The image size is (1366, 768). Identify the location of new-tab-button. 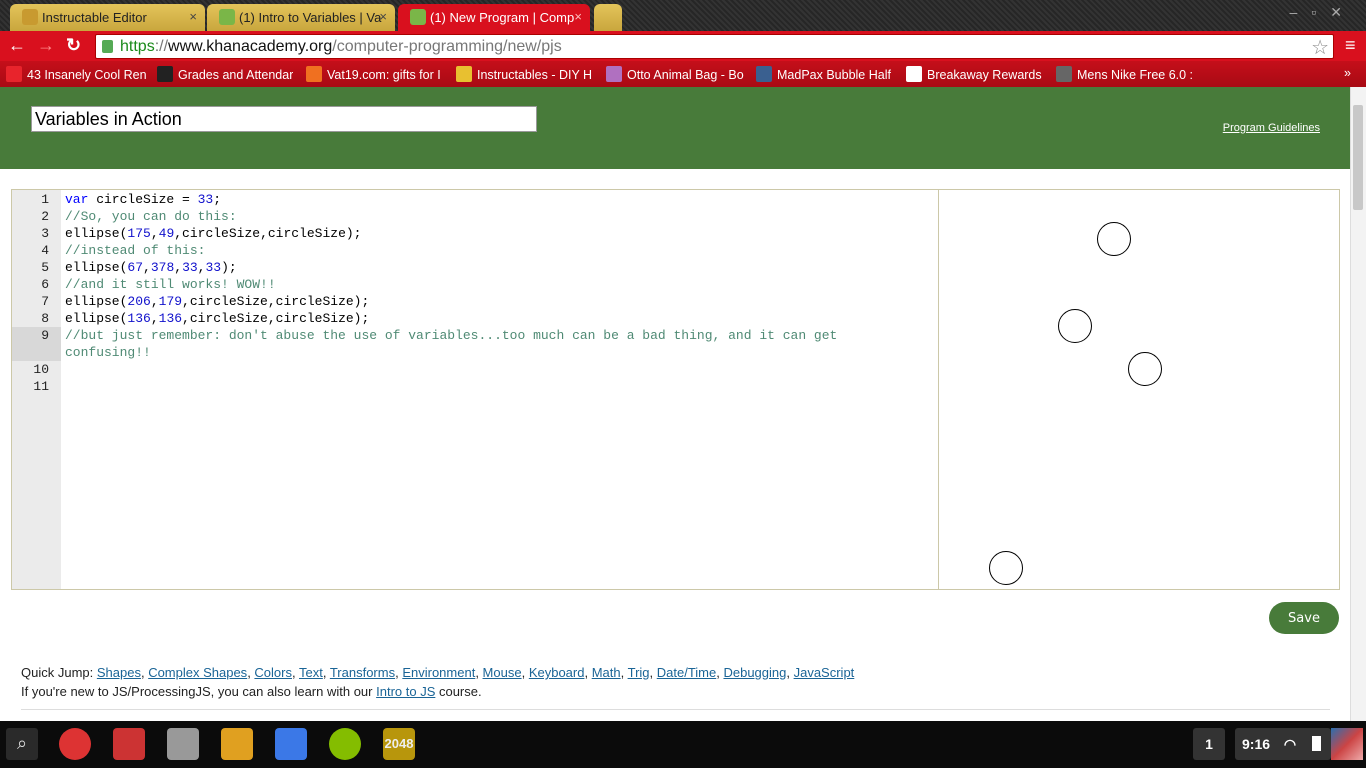
(608, 17).